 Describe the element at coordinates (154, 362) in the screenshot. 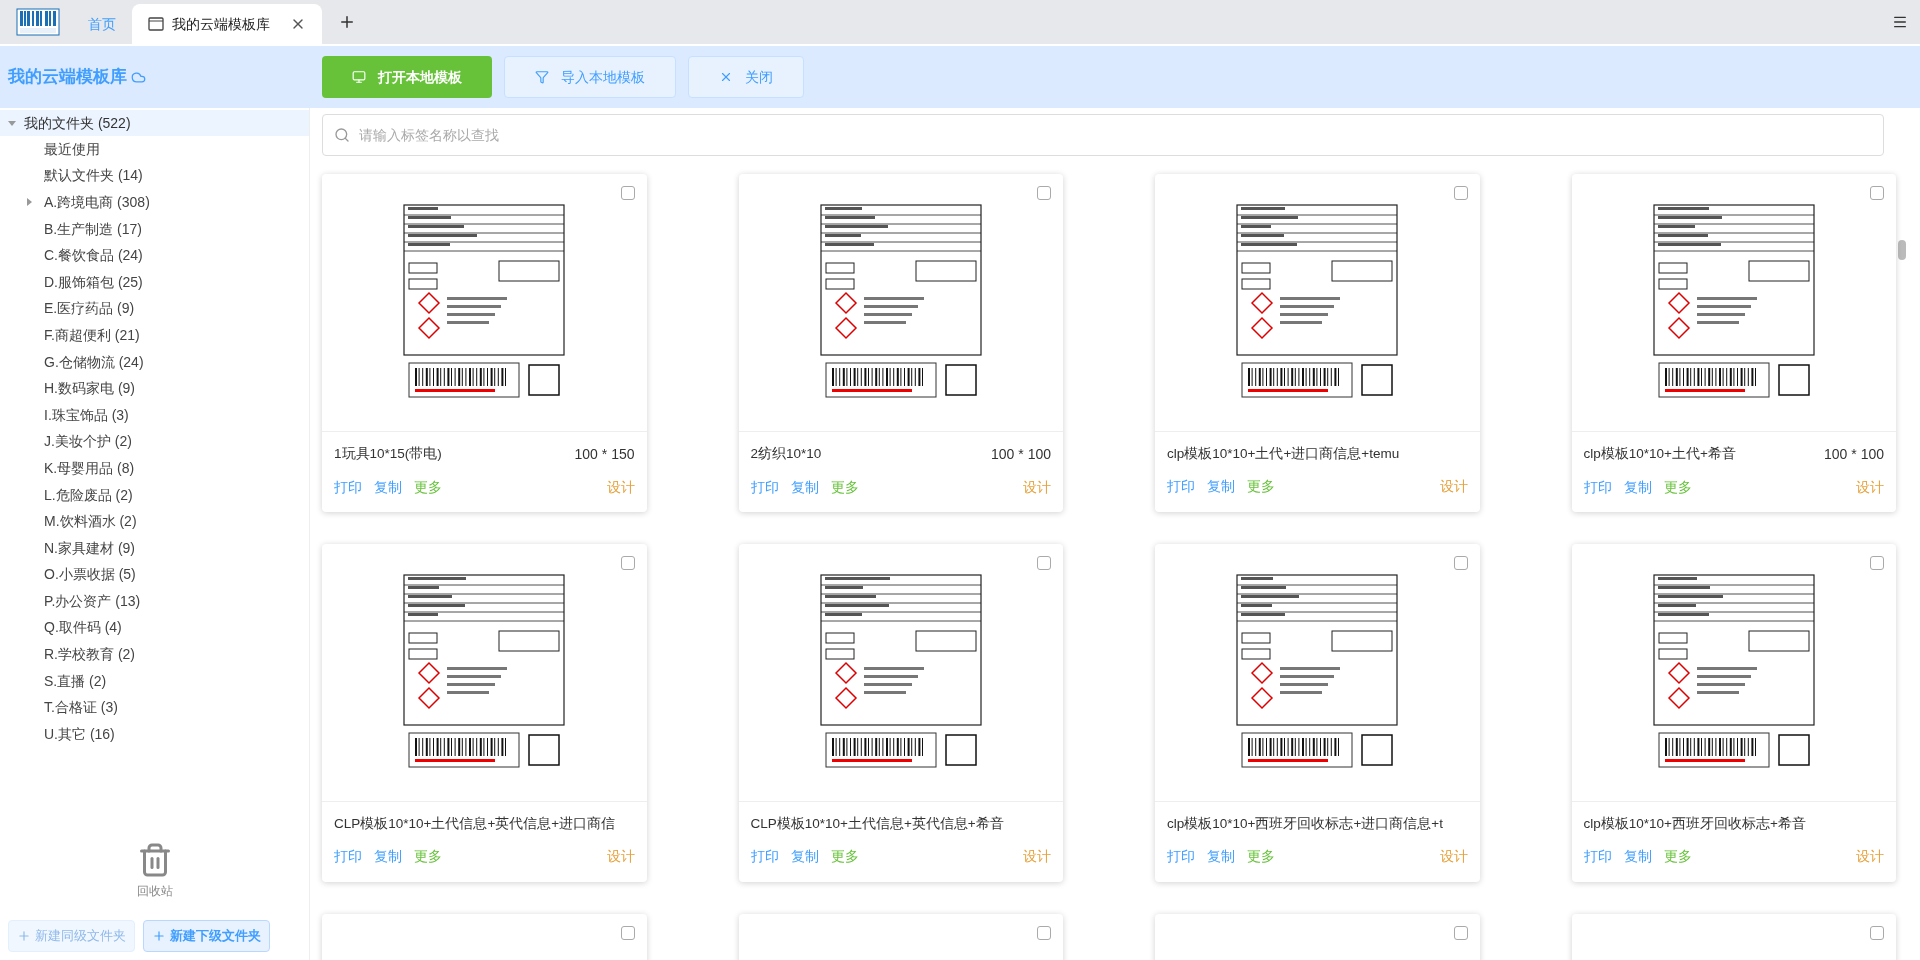

I see `tree-item: G.仓储物流 (24)` at that location.